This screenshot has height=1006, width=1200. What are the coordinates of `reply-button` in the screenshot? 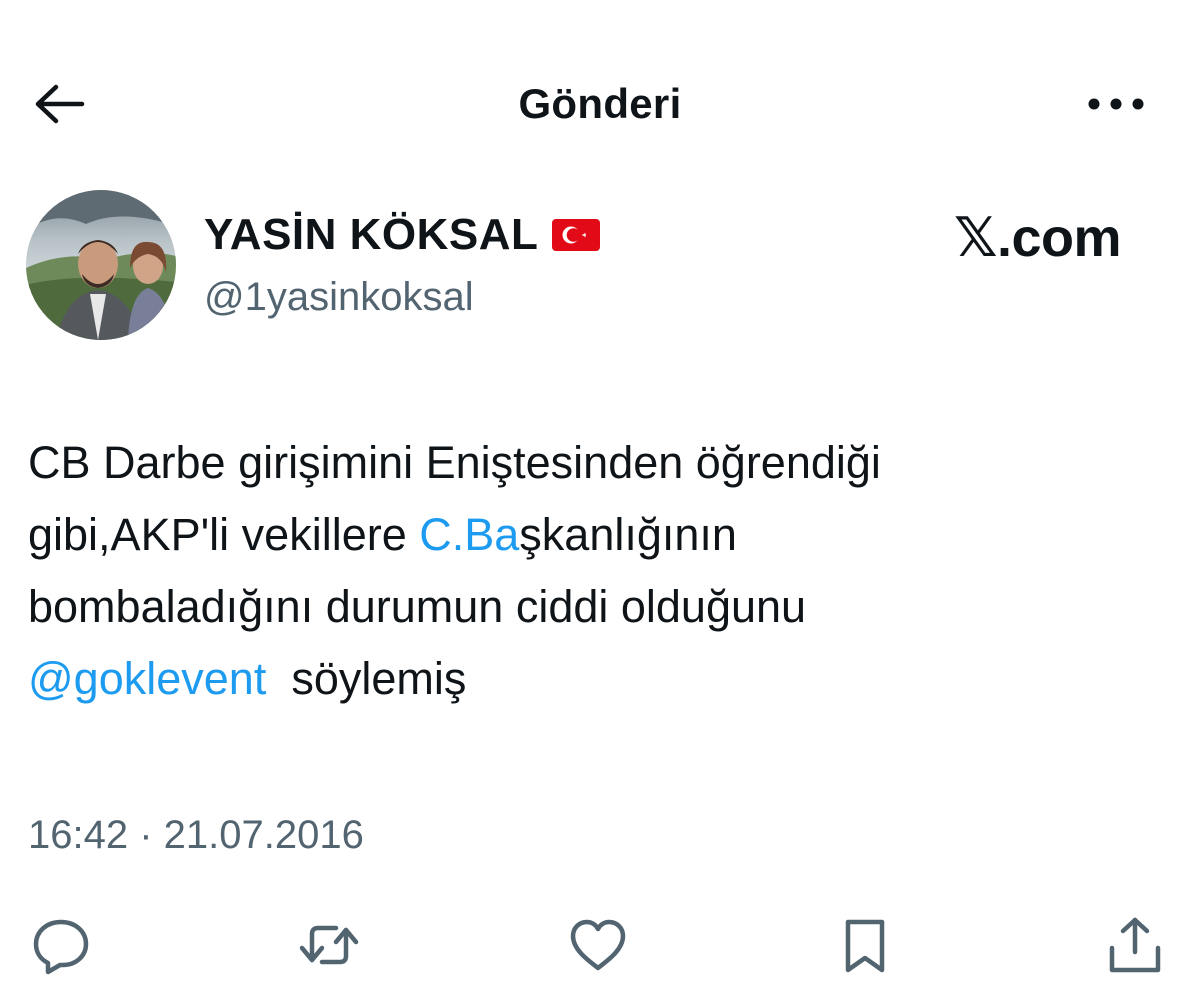 It's located at (61, 945).